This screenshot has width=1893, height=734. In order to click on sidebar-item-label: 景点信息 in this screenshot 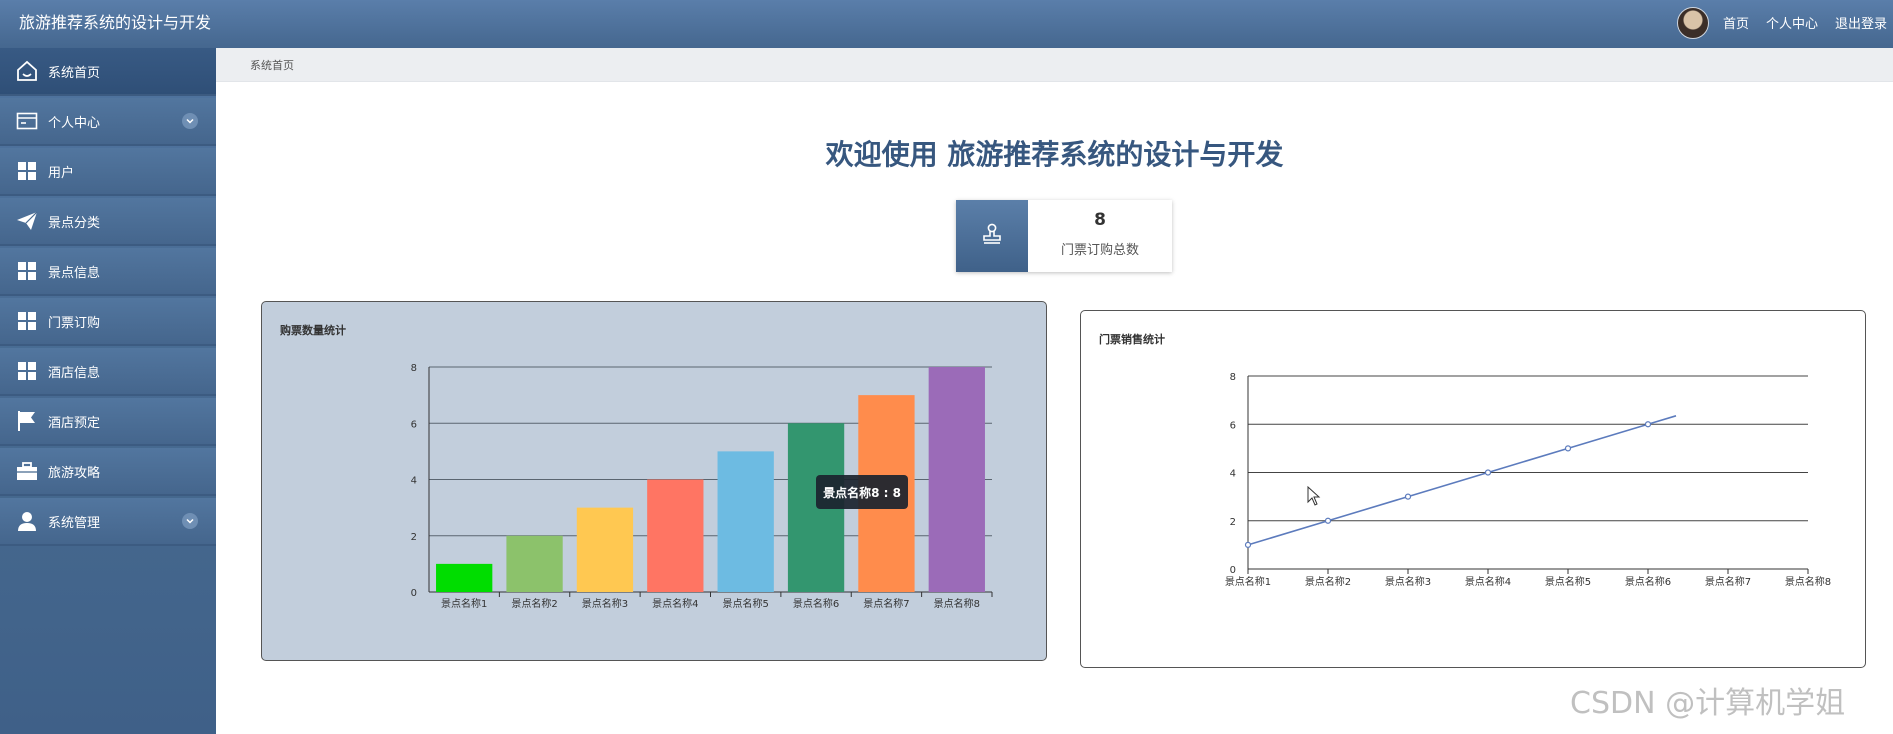, I will do `click(74, 273)`.